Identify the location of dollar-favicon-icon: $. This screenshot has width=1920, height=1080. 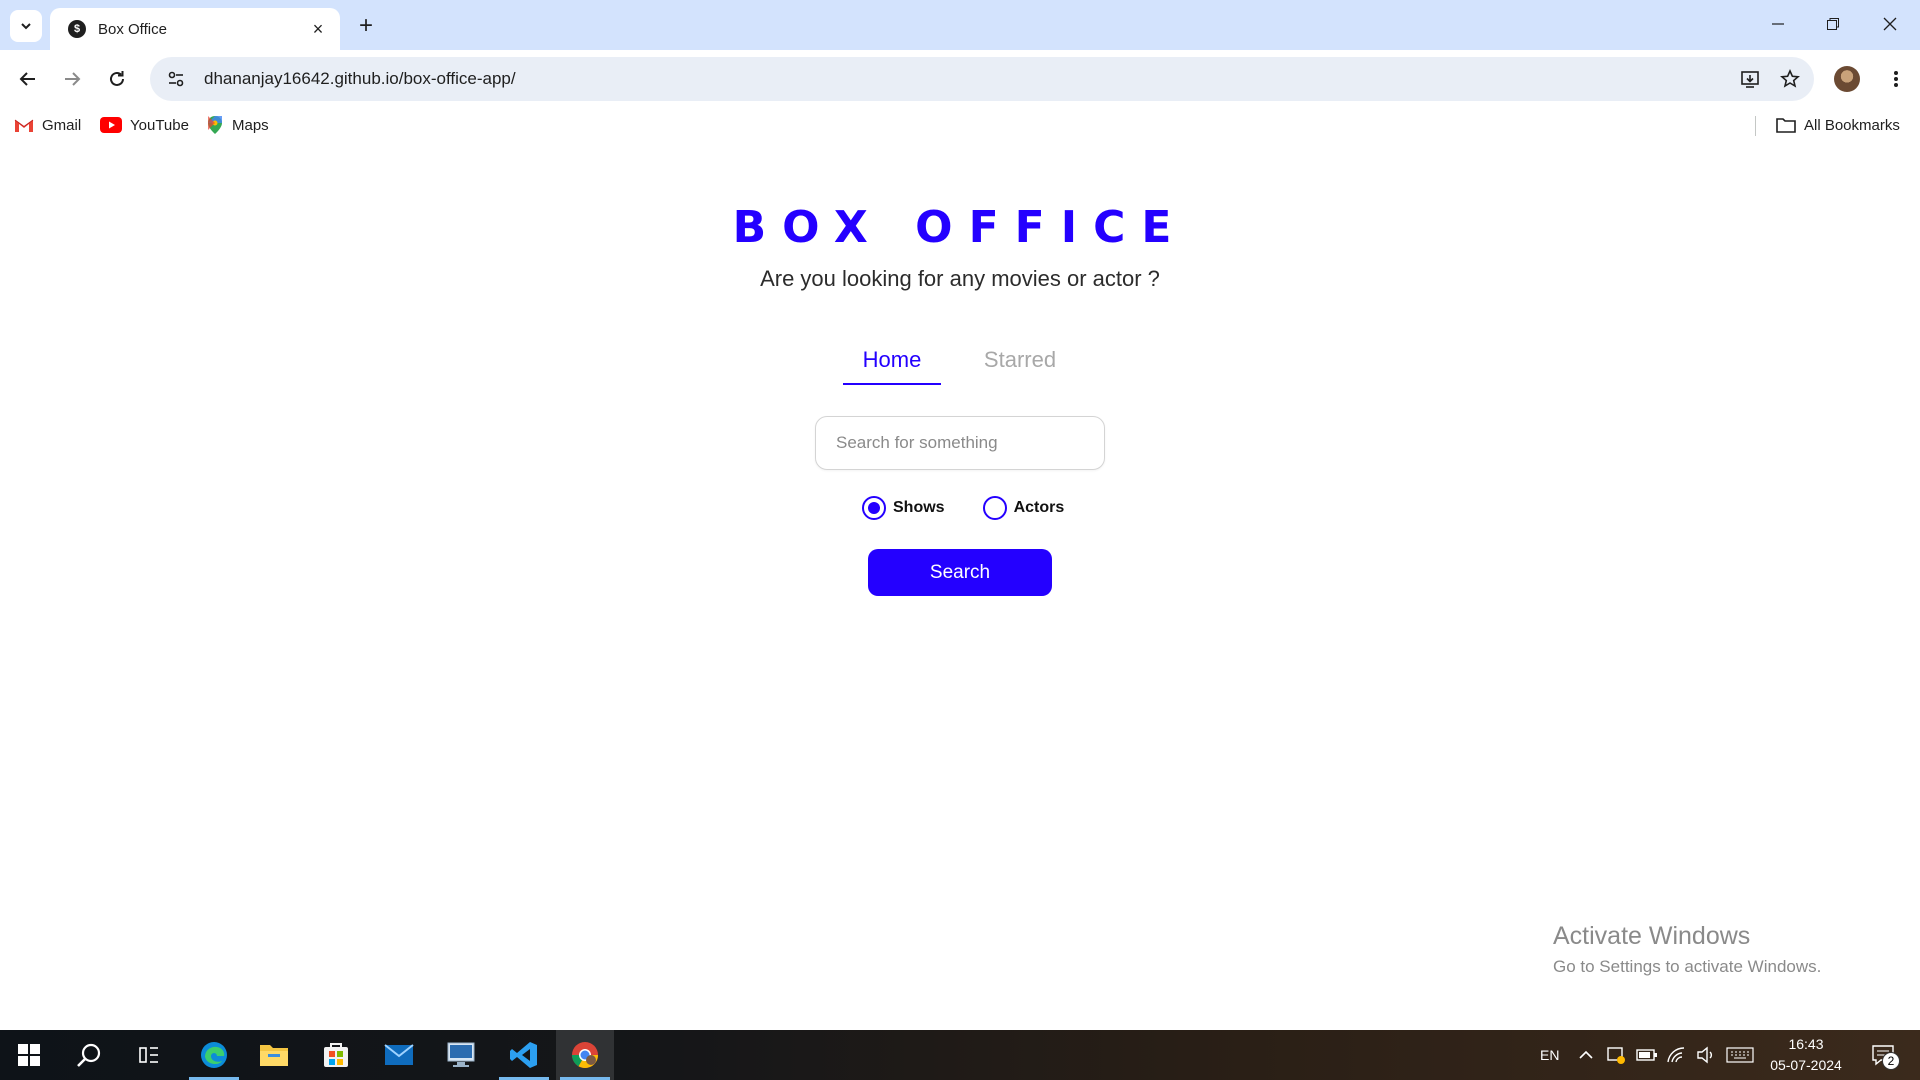
(77, 29).